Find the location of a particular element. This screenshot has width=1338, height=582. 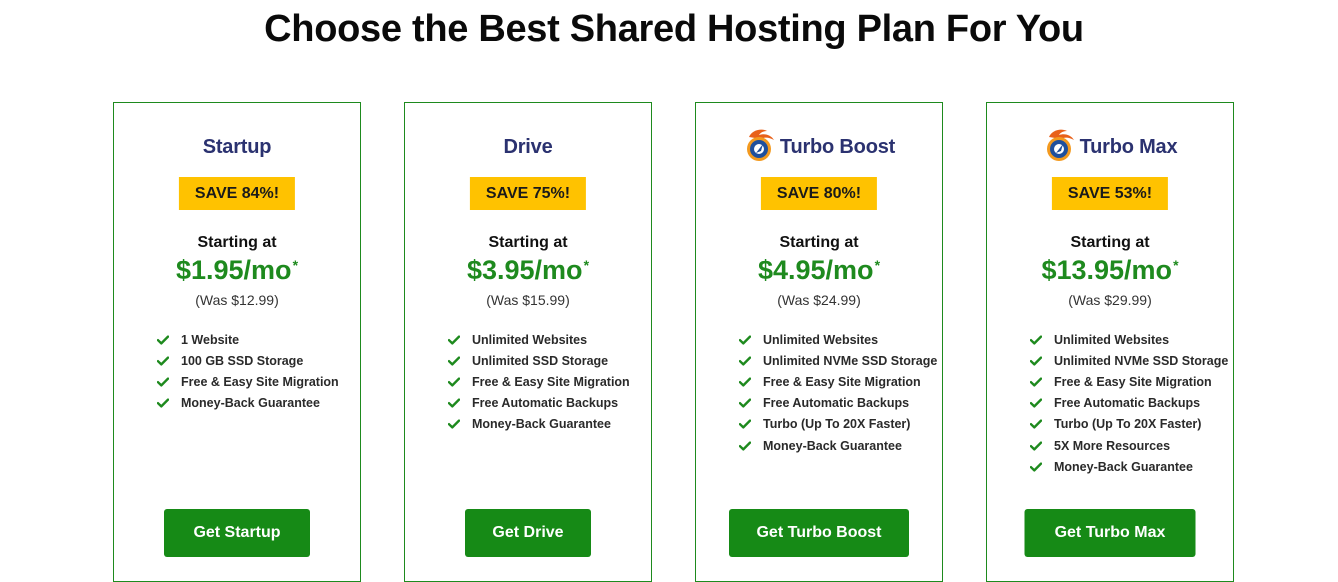

feature-label: Unlimited SSD Storage is located at coordinates (540, 360).